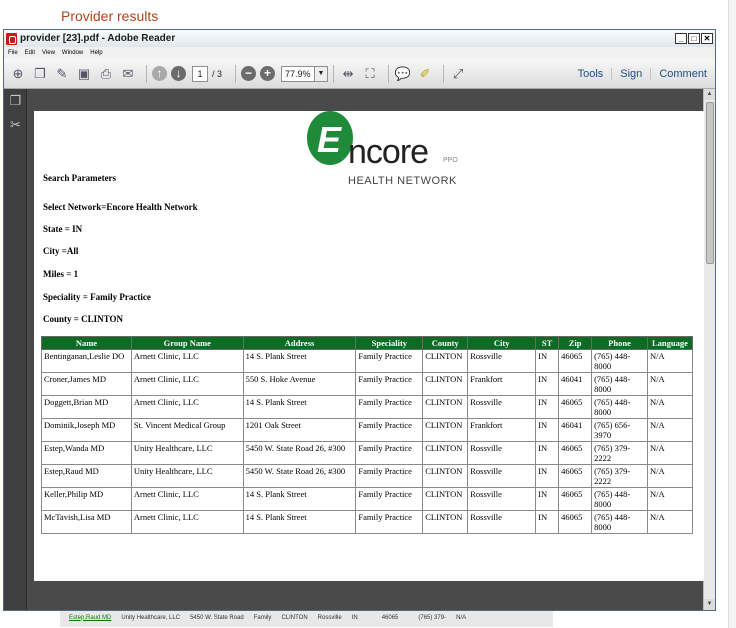 The image size is (736, 628). Describe the element at coordinates (359, 38) in the screenshot. I see `title-bar: provider [23].pdf - Adobe Reader _ □ ✕` at that location.